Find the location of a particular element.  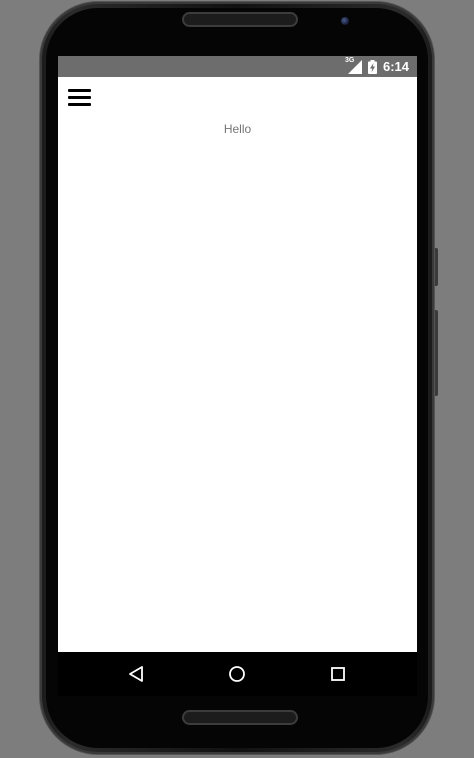

menu-bar-middle is located at coordinates (79, 97).